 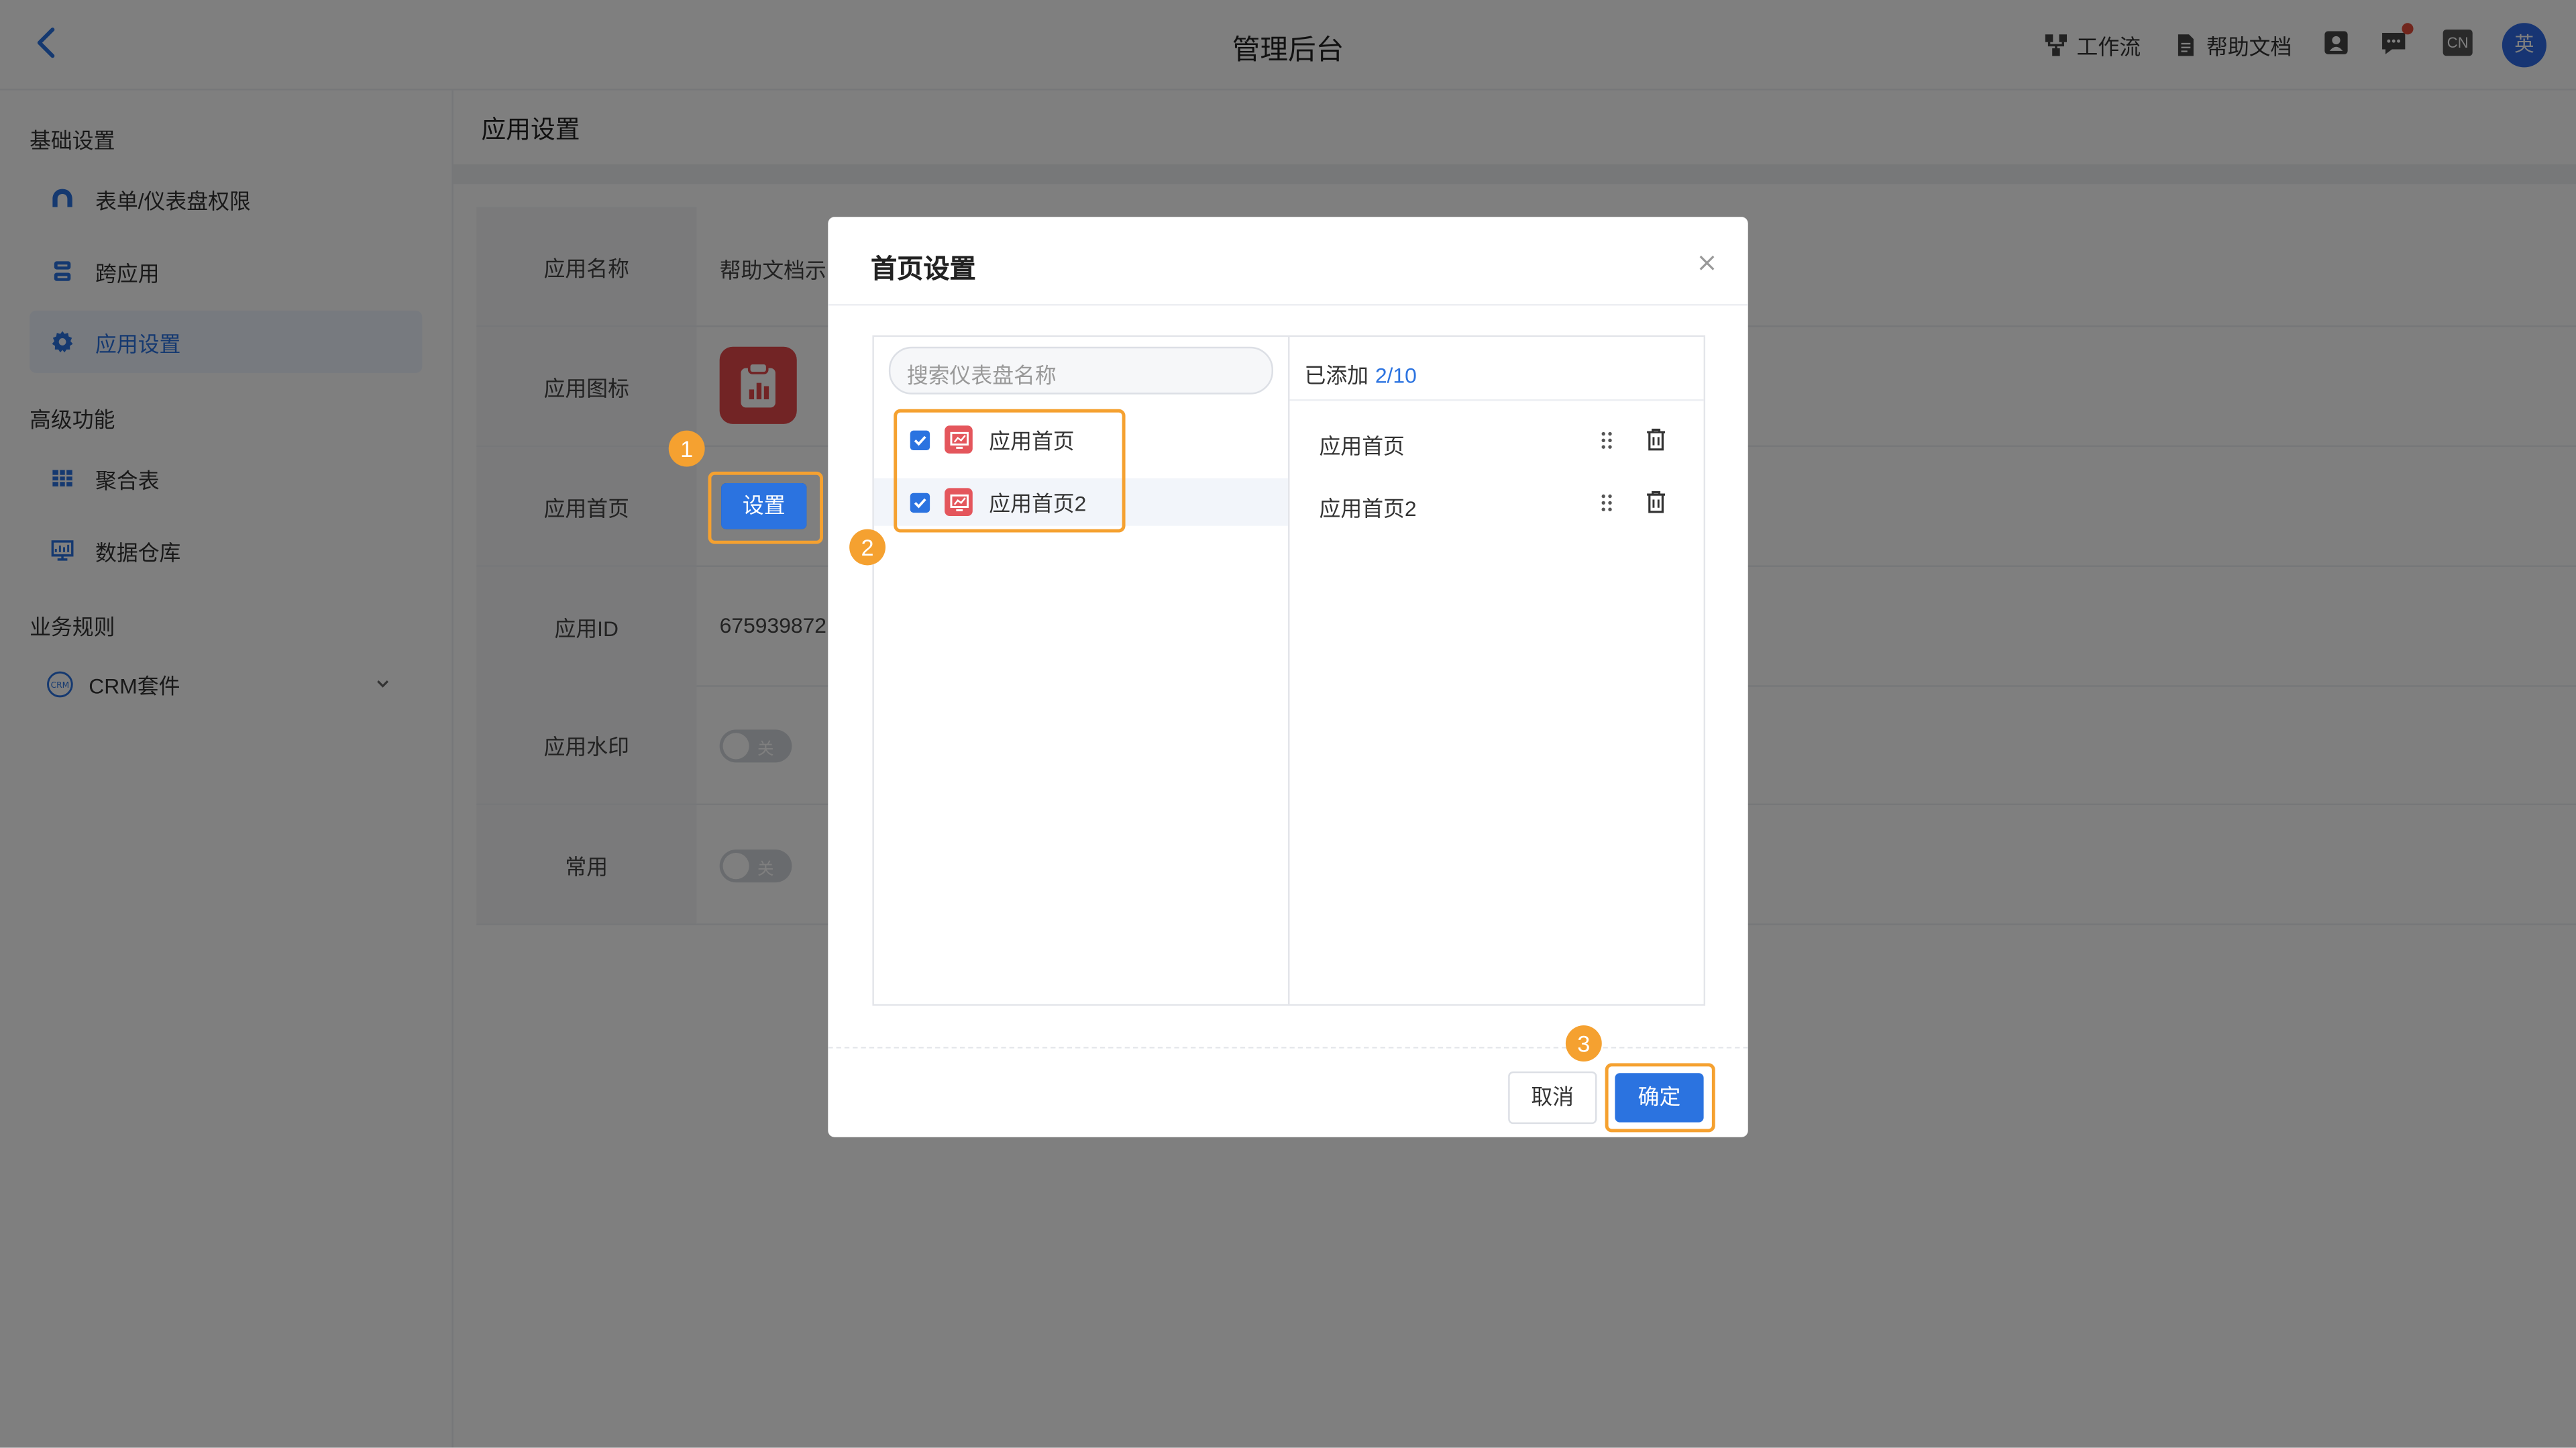 I want to click on step-badge-2: 2, so click(x=867, y=547).